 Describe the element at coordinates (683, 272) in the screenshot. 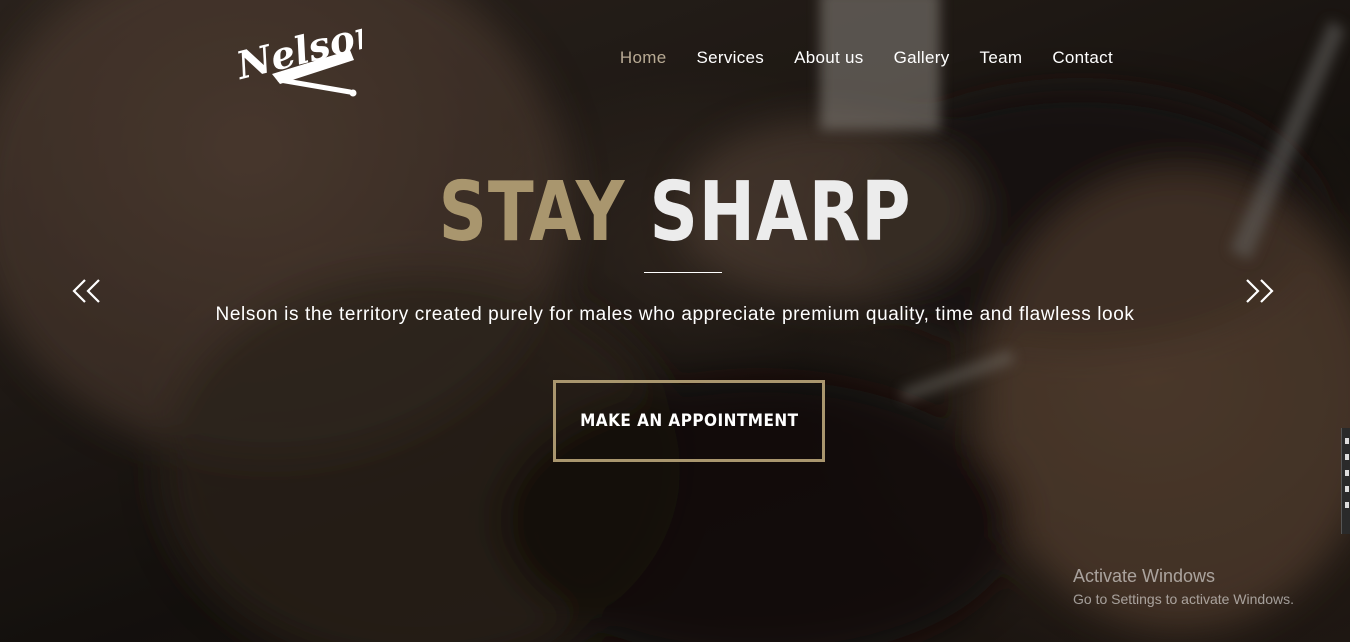

I see `headline-divider` at that location.